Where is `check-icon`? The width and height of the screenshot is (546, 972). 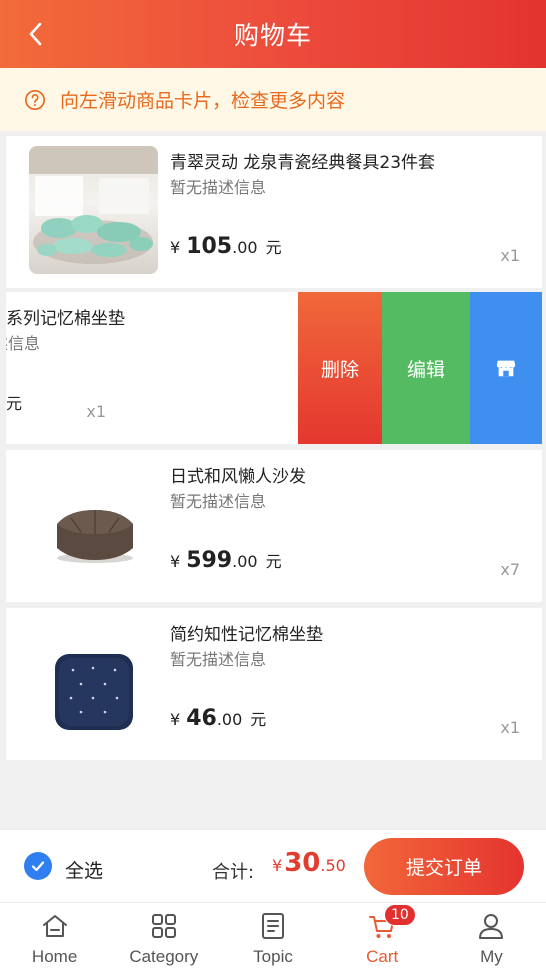
check-icon is located at coordinates (38, 866).